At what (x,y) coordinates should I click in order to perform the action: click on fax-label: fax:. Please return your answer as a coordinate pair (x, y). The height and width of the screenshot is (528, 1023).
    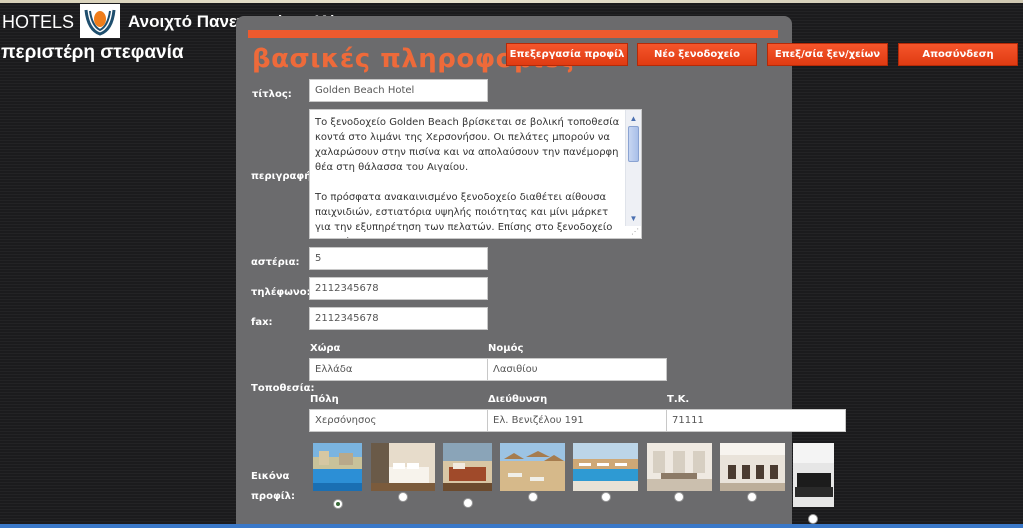
    Looking at the image, I should click on (262, 322).